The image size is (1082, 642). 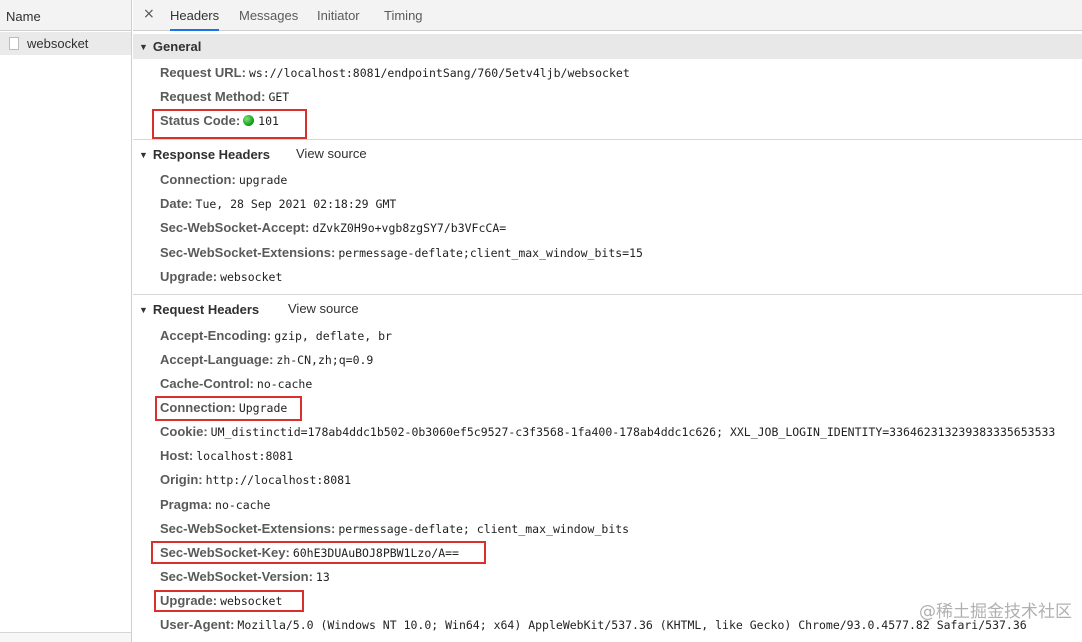 I want to click on header-key: Sec-WebSocket-Accept:, so click(x=235, y=227).